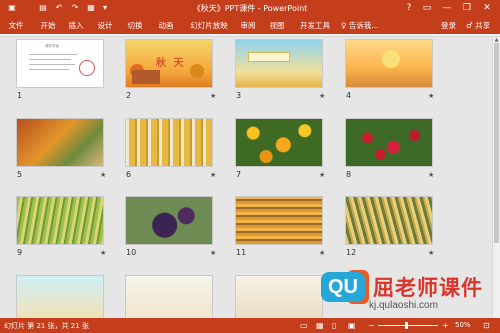 Image resolution: width=500 pixels, height=333 pixels. I want to click on tab-insert: 插入, so click(76, 25).